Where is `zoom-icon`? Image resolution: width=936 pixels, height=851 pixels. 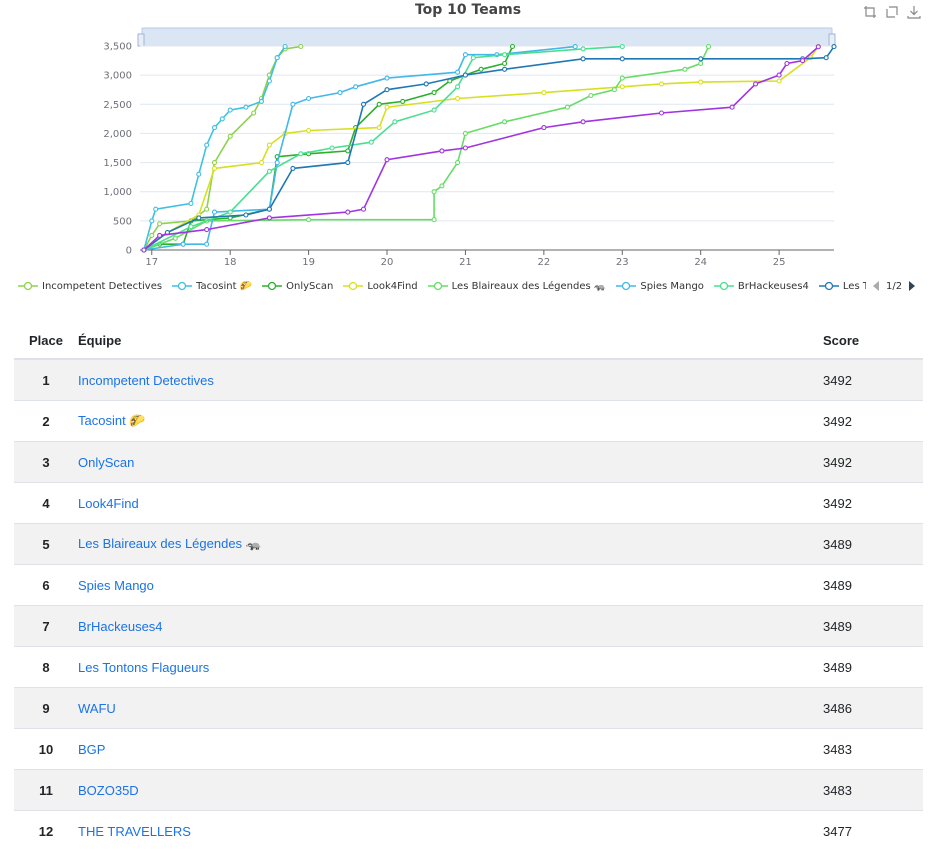
zoom-icon is located at coordinates (870, 12).